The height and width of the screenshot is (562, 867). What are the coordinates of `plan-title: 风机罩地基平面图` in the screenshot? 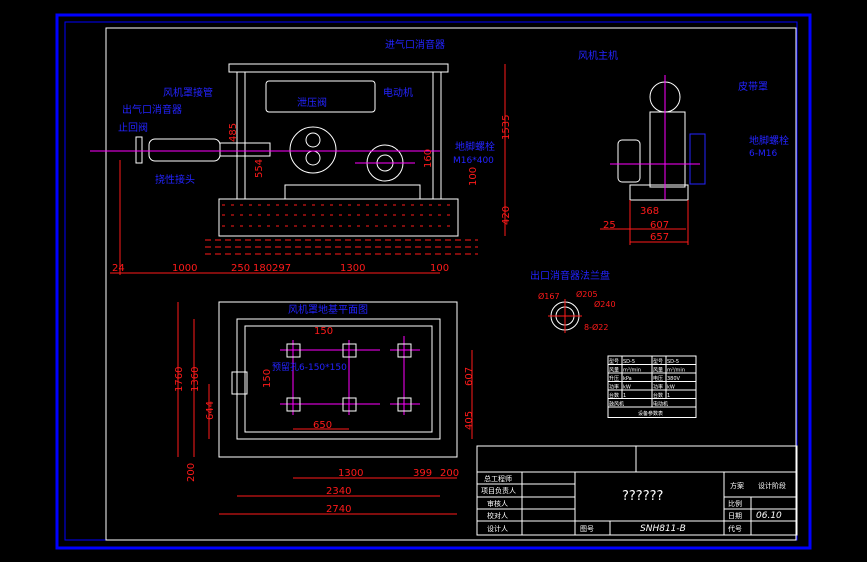 It's located at (328, 309).